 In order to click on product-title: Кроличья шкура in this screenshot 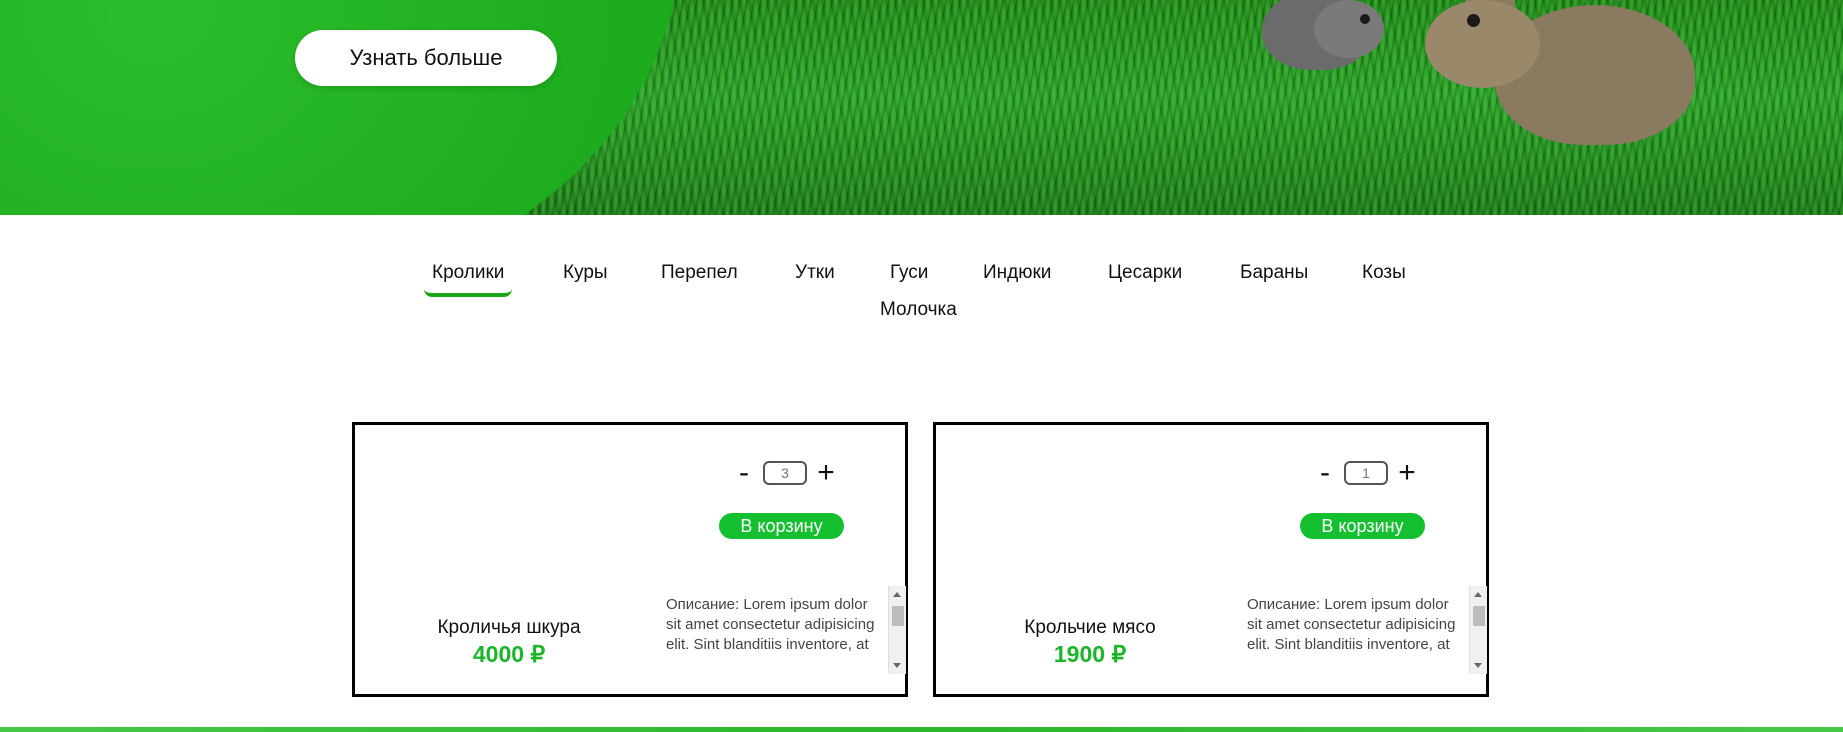, I will do `click(509, 627)`.